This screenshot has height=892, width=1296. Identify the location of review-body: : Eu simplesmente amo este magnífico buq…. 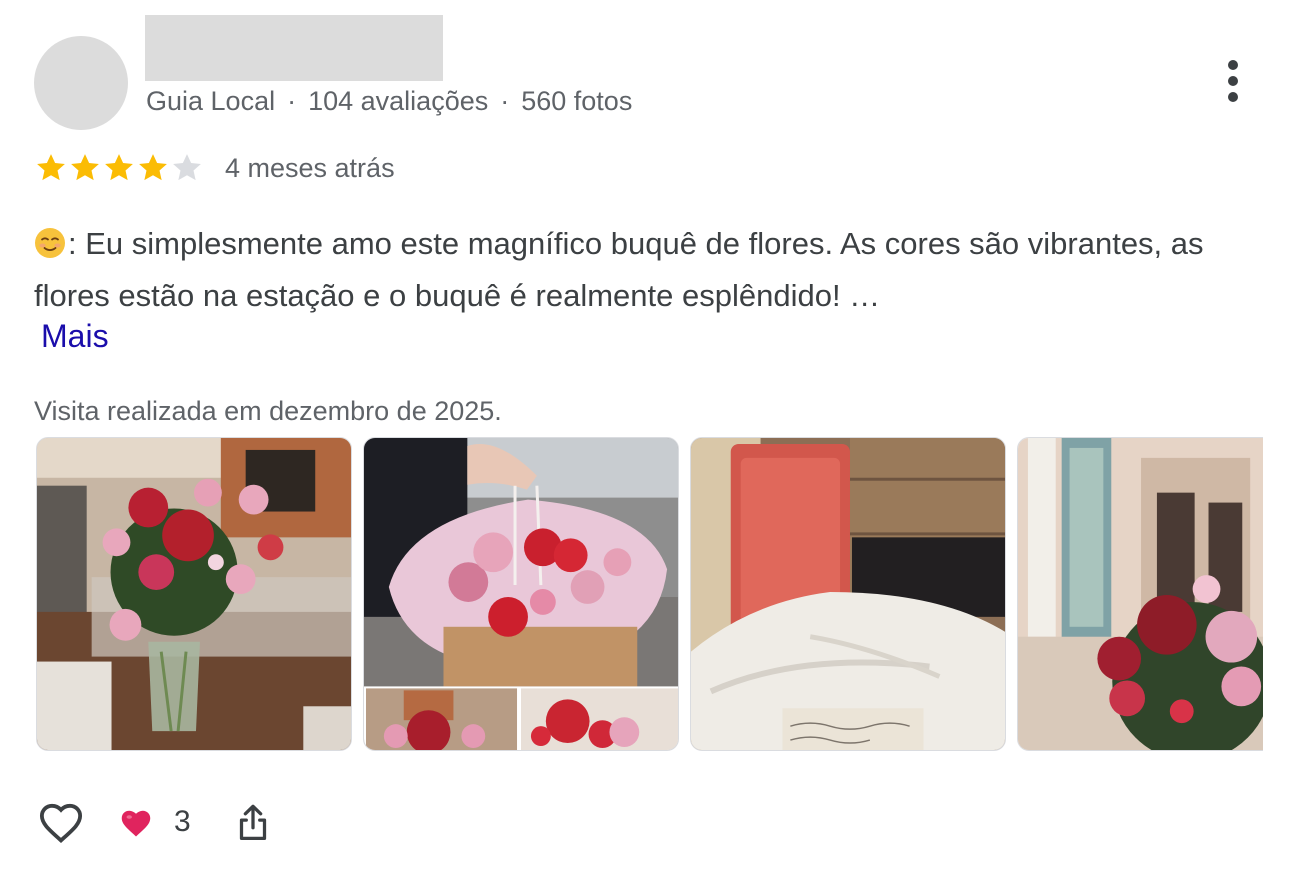
(619, 269).